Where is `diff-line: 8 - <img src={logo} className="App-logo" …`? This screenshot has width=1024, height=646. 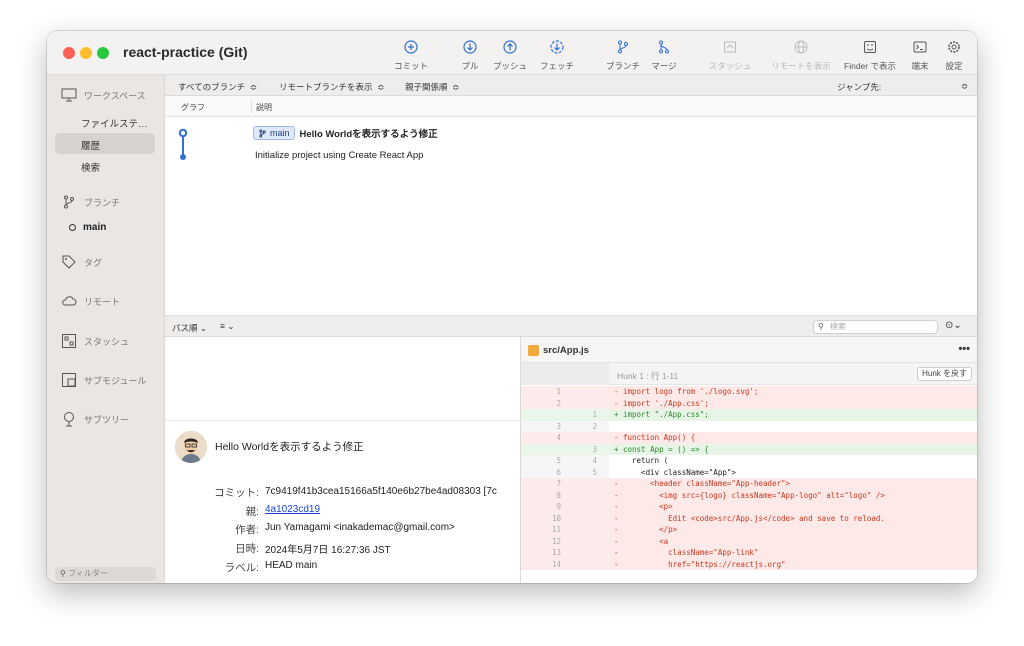 diff-line: 8 - <img src={logo} className="App-logo" … is located at coordinates (749, 495).